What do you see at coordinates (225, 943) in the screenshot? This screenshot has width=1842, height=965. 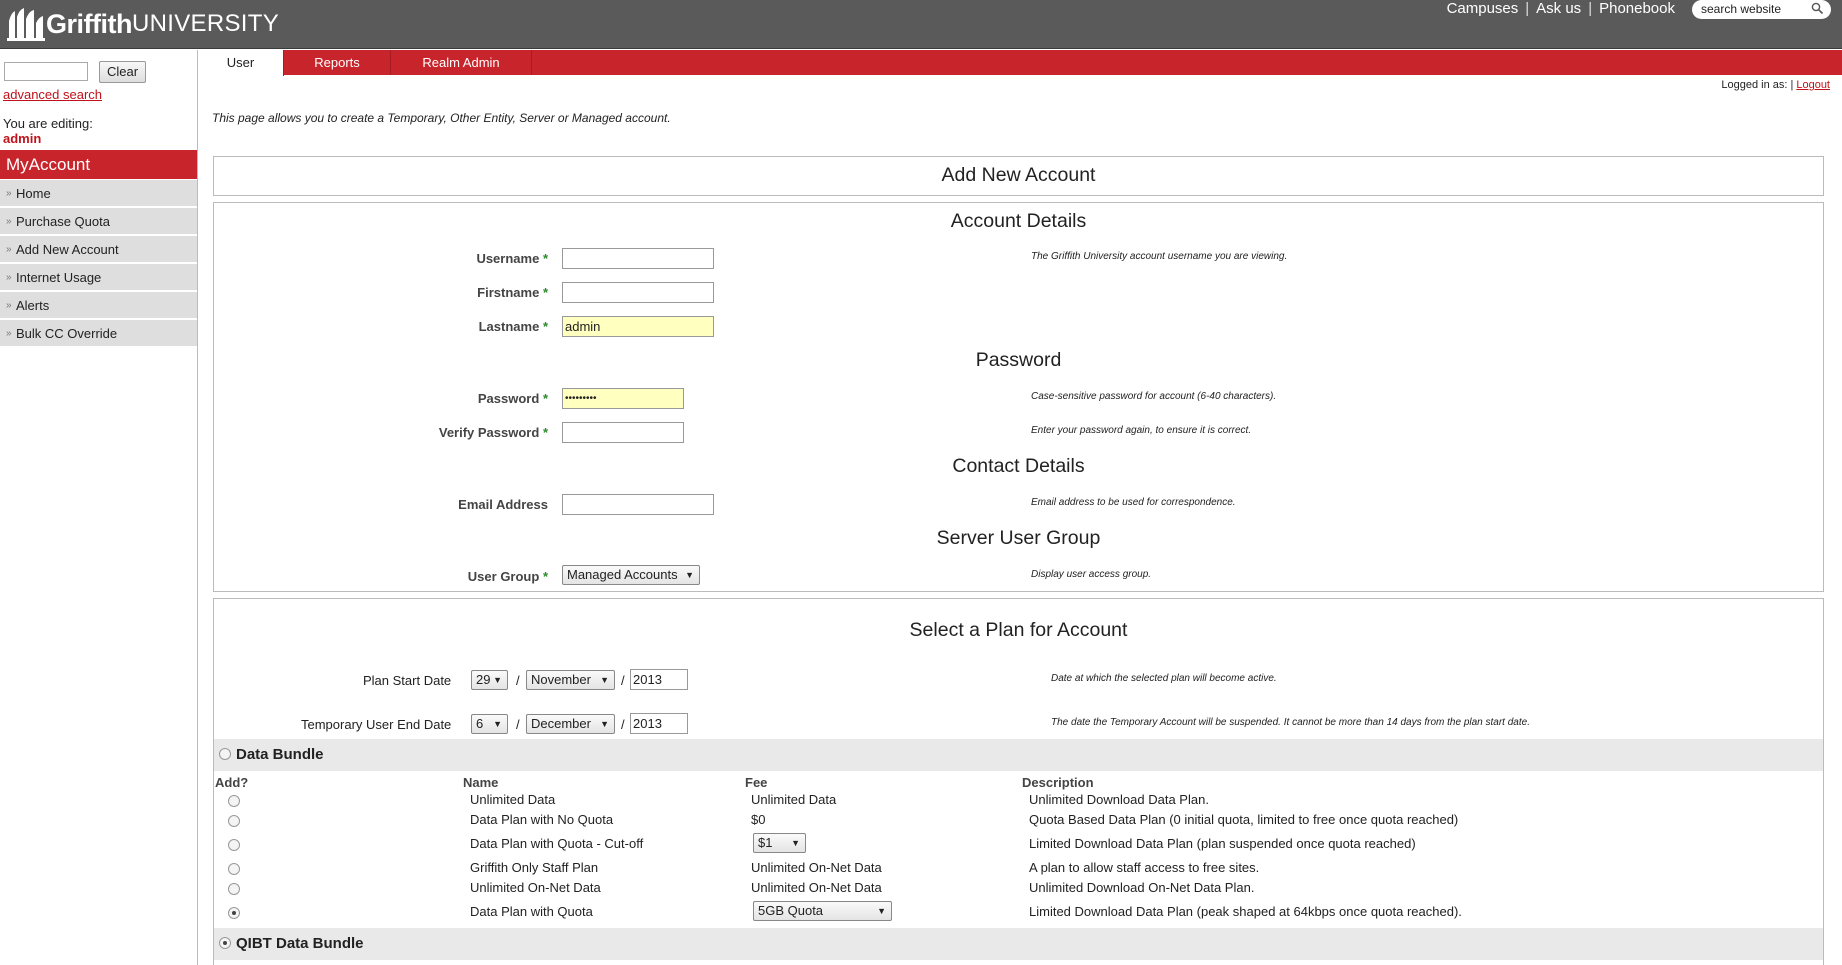 I see `qibt-bundle-radio` at bounding box center [225, 943].